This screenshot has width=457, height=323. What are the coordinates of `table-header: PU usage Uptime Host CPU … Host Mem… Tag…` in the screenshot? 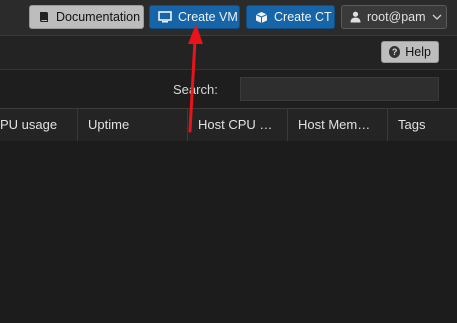 It's located at (228, 125).